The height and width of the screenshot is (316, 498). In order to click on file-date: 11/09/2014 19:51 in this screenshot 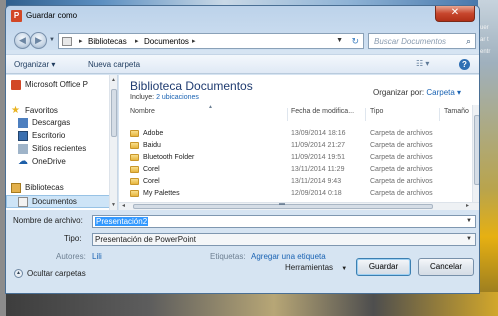, I will do `click(318, 157)`.